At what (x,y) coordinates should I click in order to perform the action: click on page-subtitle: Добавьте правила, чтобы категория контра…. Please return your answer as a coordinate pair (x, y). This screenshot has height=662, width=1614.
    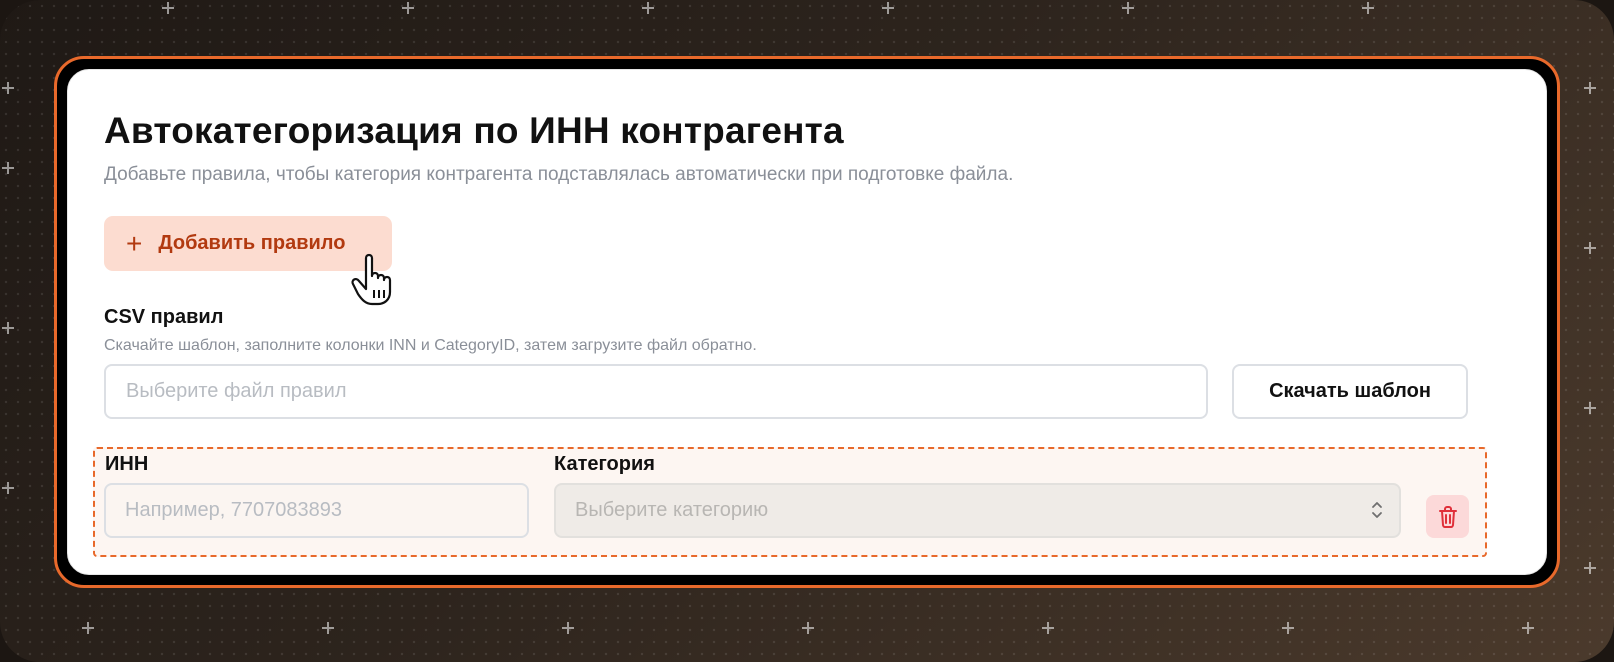
    Looking at the image, I should click on (559, 174).